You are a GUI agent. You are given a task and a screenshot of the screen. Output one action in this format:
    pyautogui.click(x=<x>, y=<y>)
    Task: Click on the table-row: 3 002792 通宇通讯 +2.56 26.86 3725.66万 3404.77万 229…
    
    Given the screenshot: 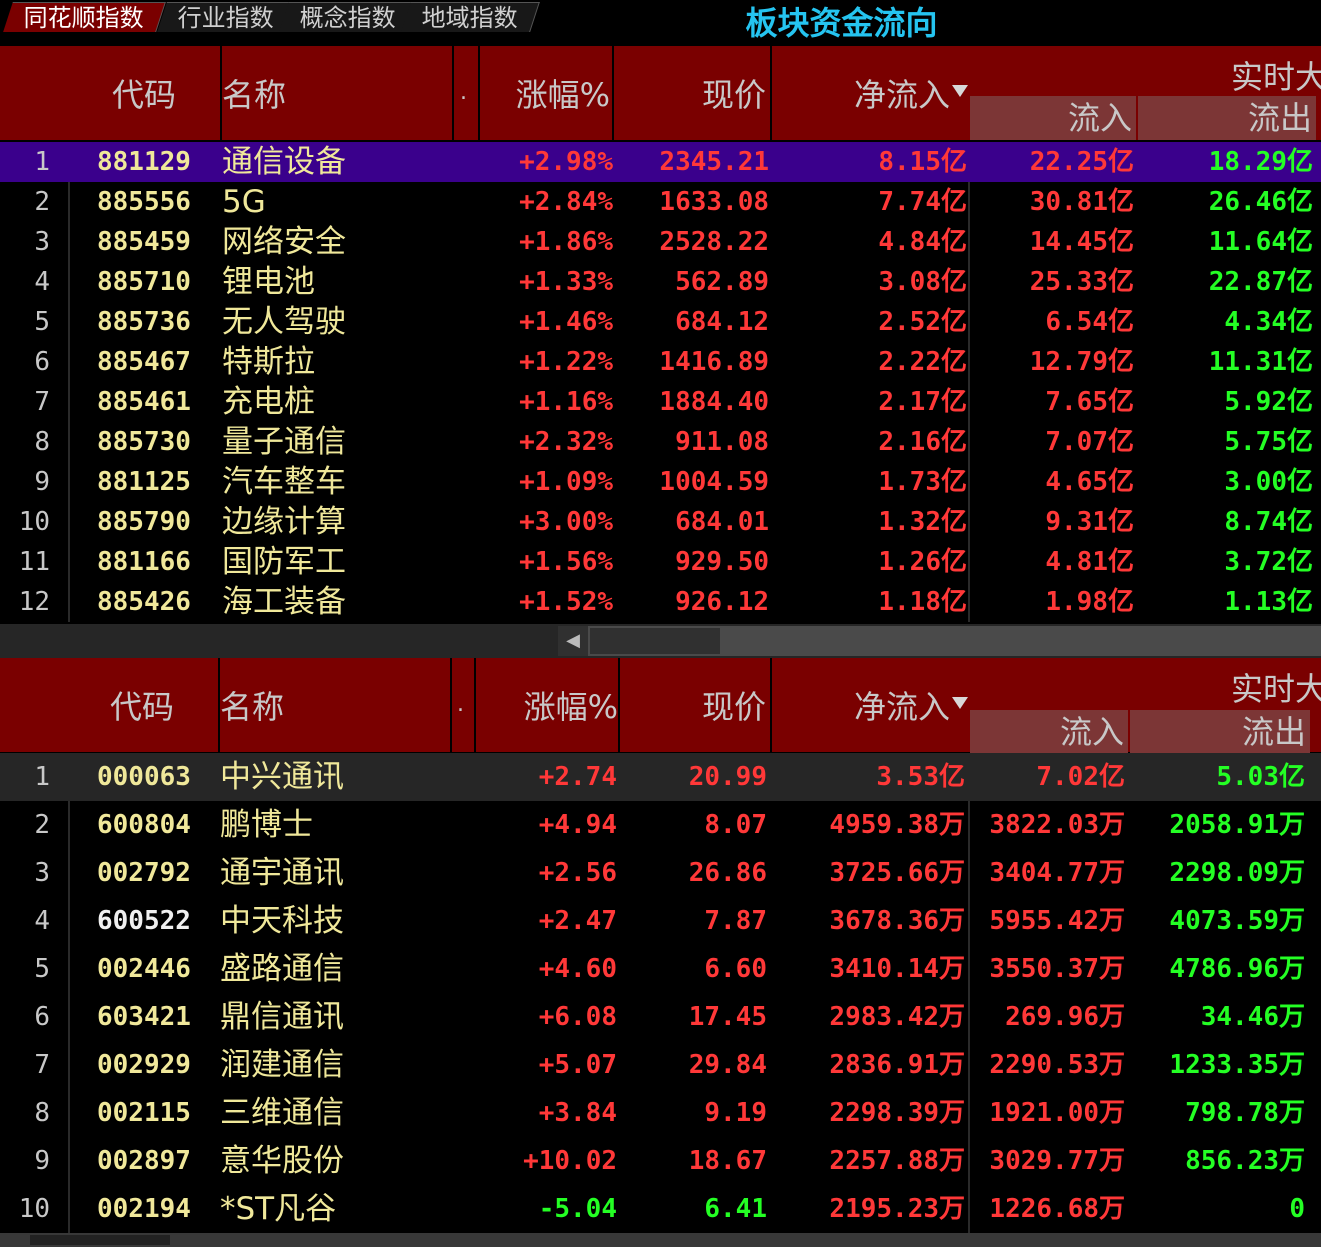 What is the action you would take?
    pyautogui.click(x=660, y=873)
    